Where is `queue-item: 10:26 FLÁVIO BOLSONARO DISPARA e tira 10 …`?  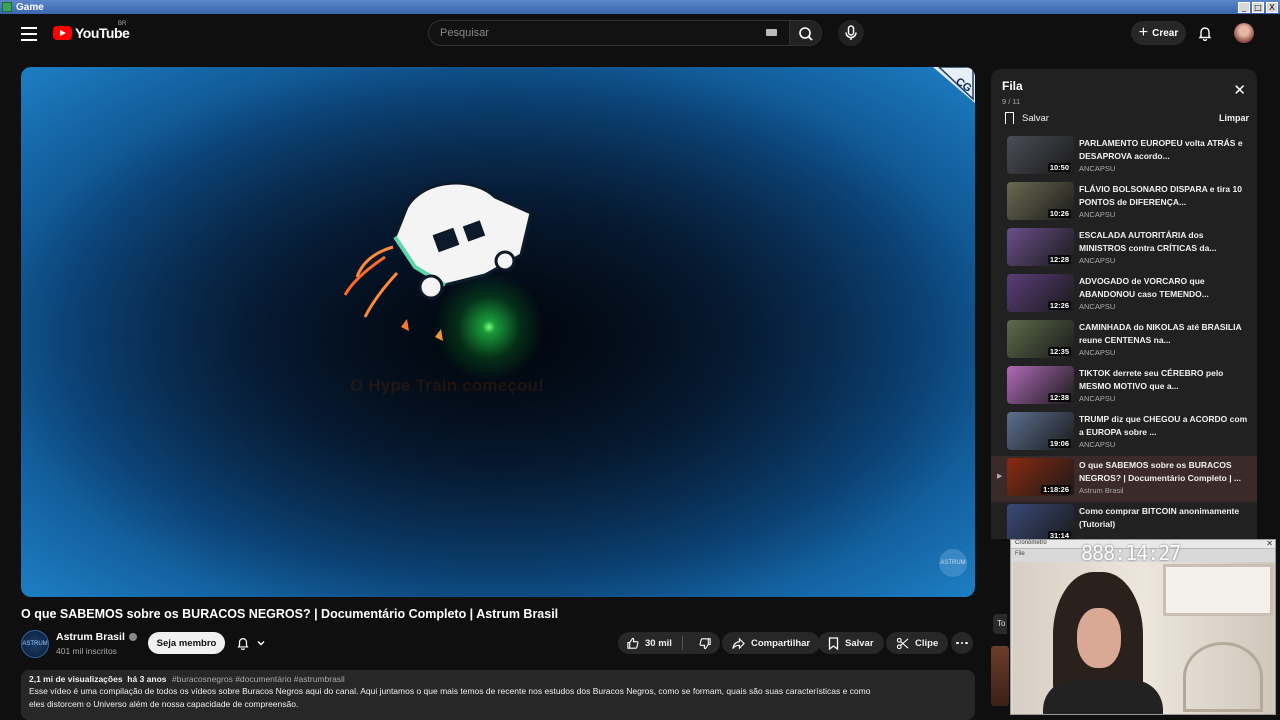
queue-item: 10:26 FLÁVIO BOLSONARO DISPARA e tira 10 … is located at coordinates (1124, 203).